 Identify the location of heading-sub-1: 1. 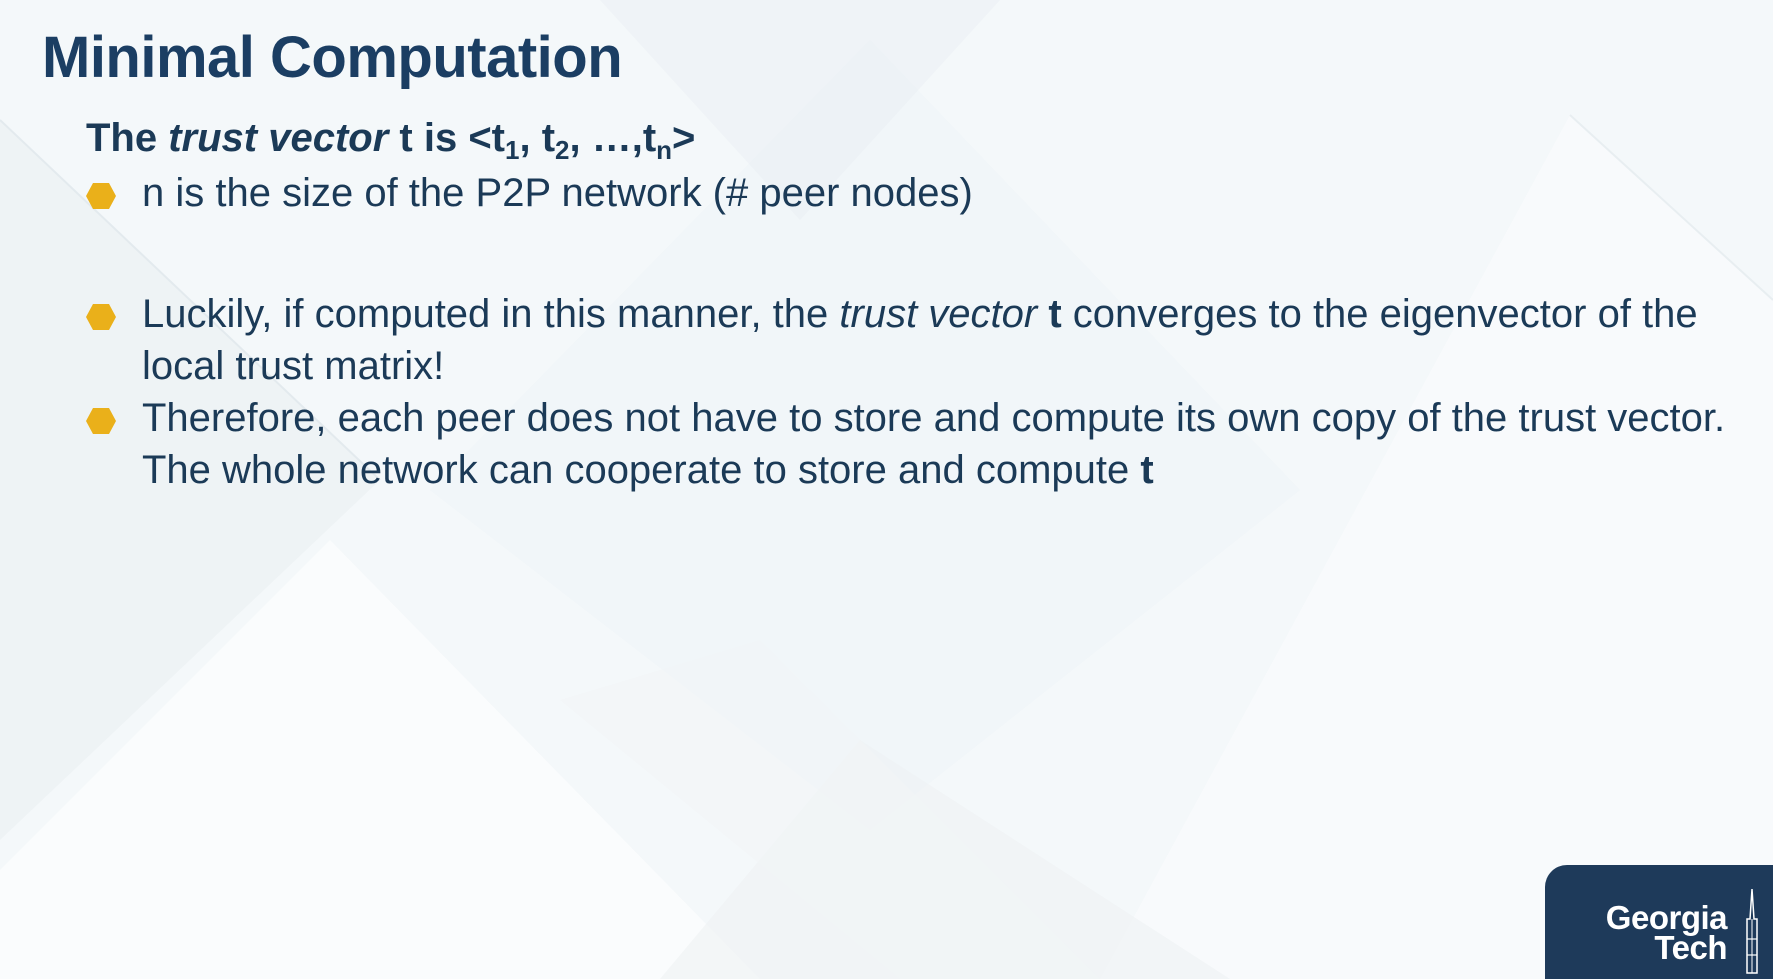
(512, 150).